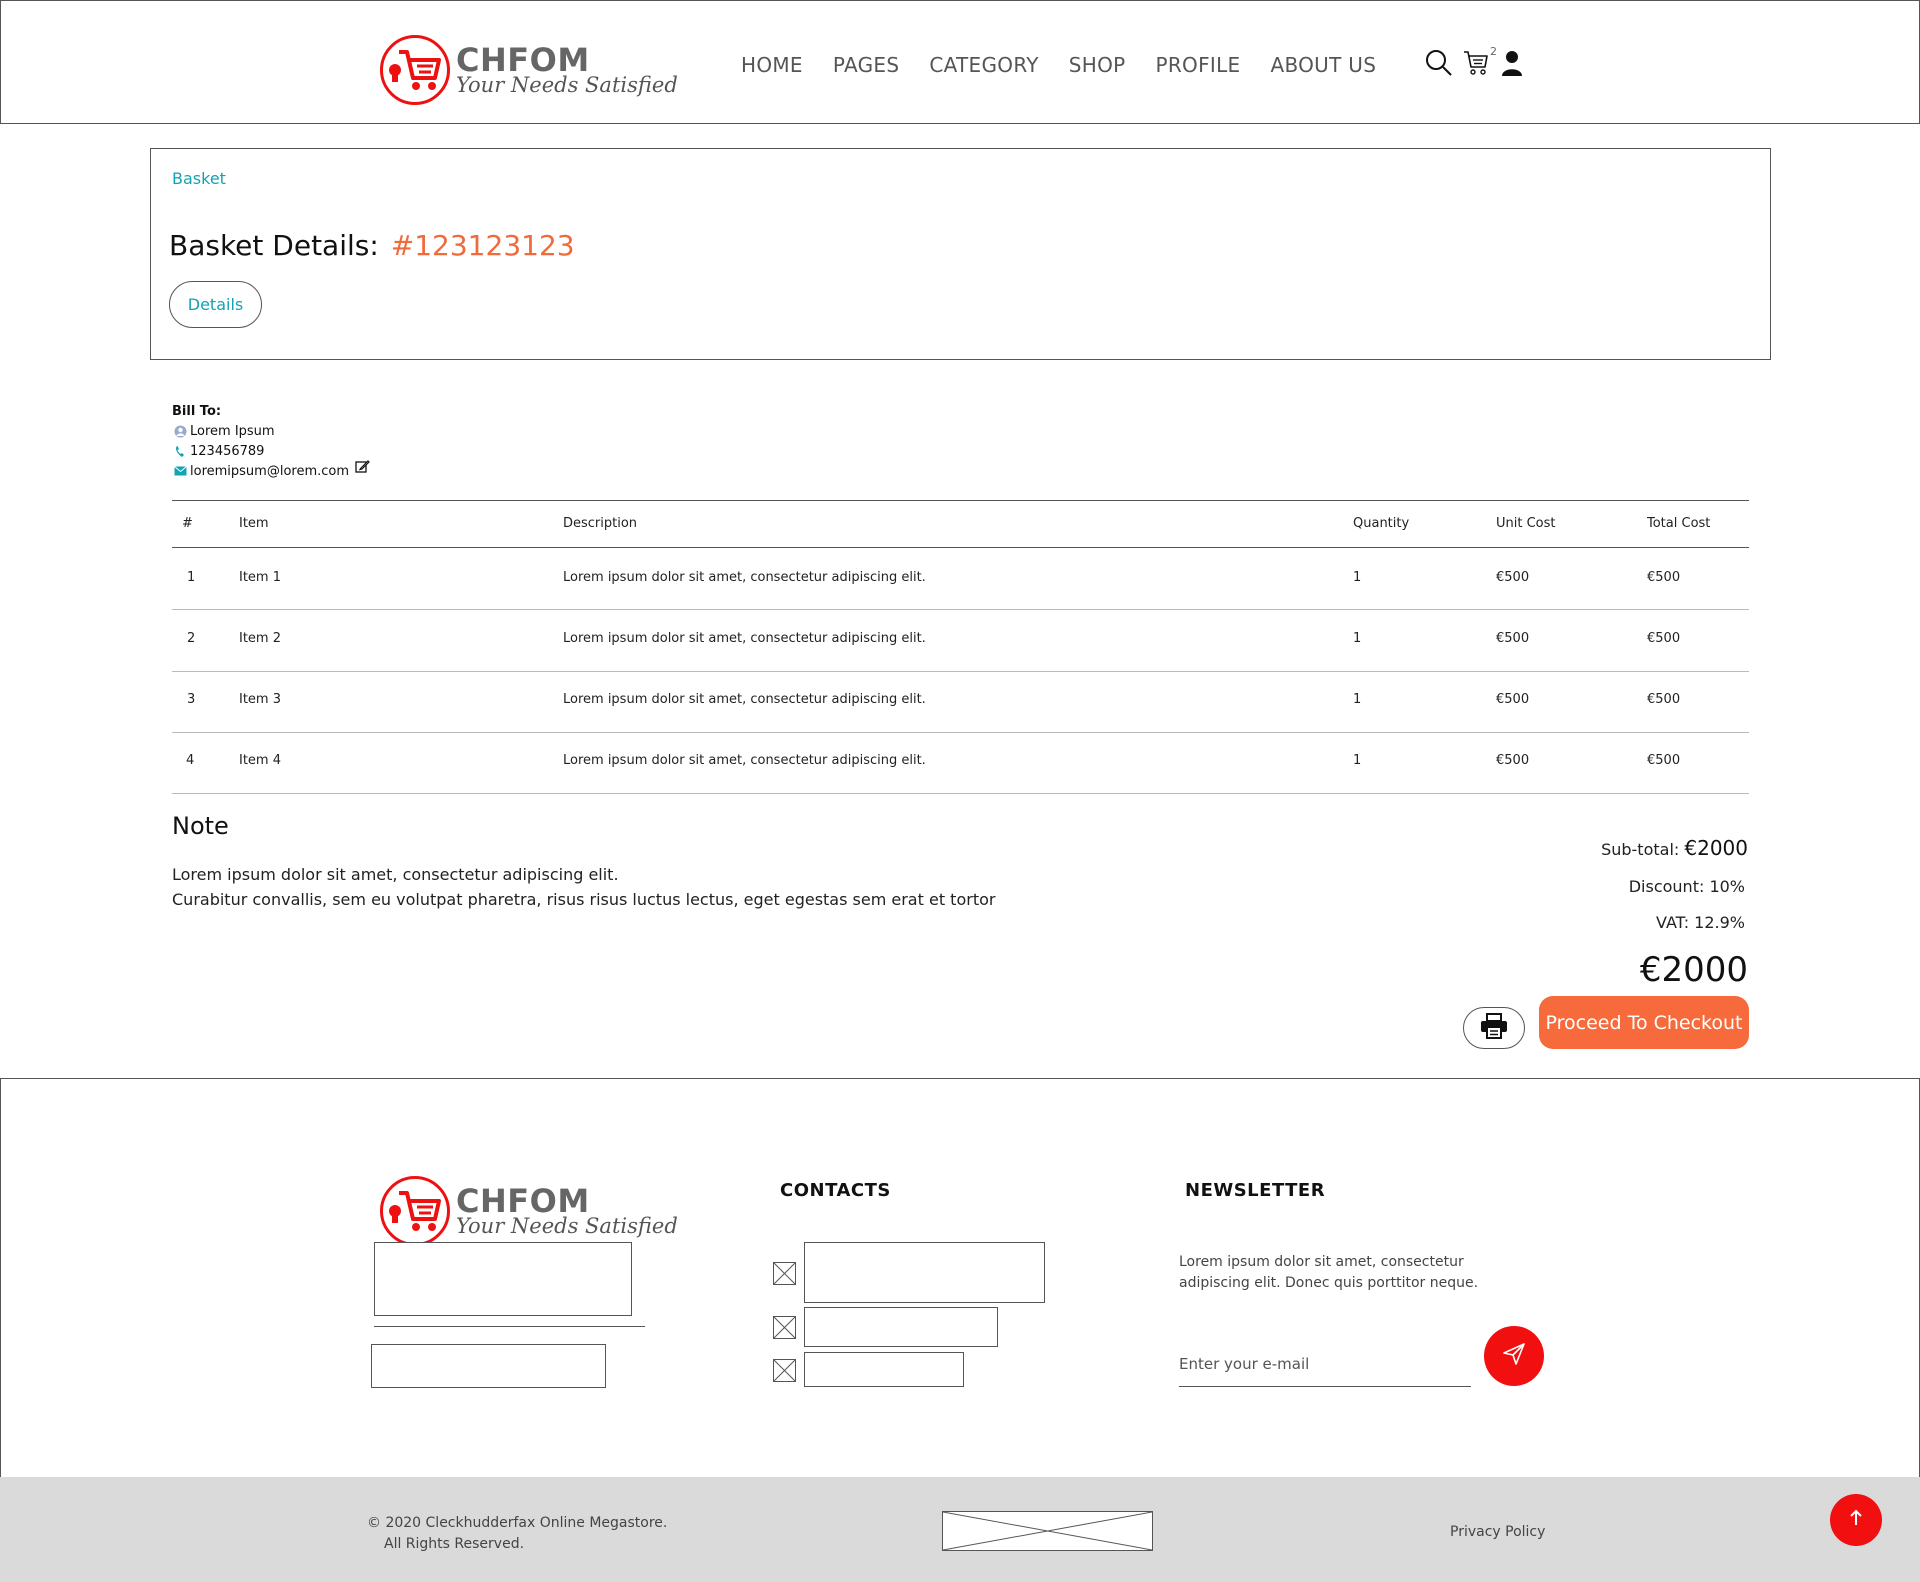  What do you see at coordinates (180, 471) in the screenshot?
I see `mail-icon` at bounding box center [180, 471].